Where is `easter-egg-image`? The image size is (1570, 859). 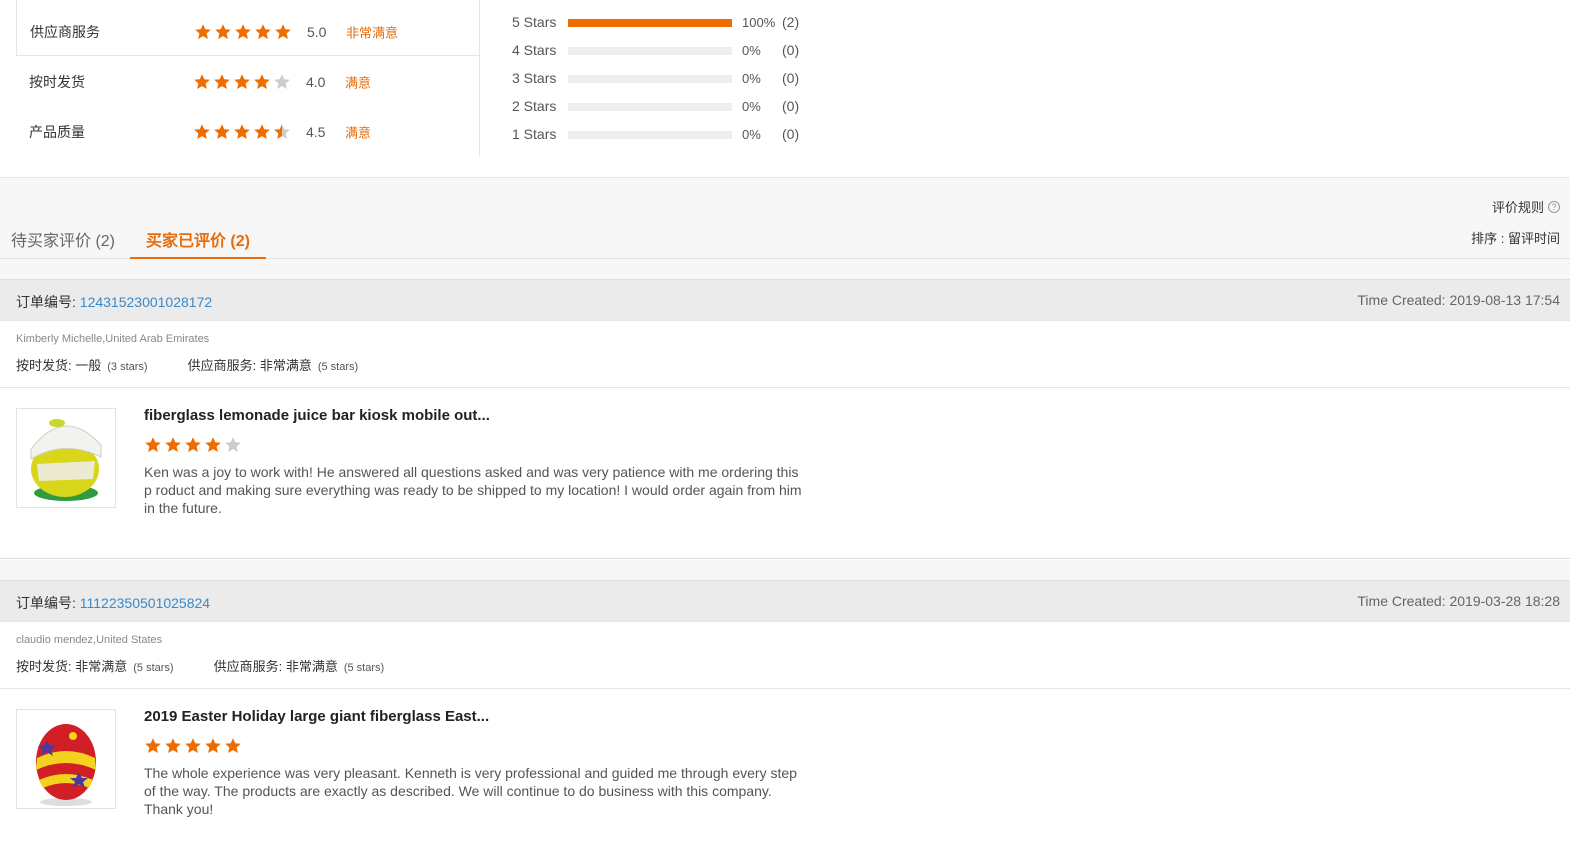
easter-egg-image is located at coordinates (66, 759).